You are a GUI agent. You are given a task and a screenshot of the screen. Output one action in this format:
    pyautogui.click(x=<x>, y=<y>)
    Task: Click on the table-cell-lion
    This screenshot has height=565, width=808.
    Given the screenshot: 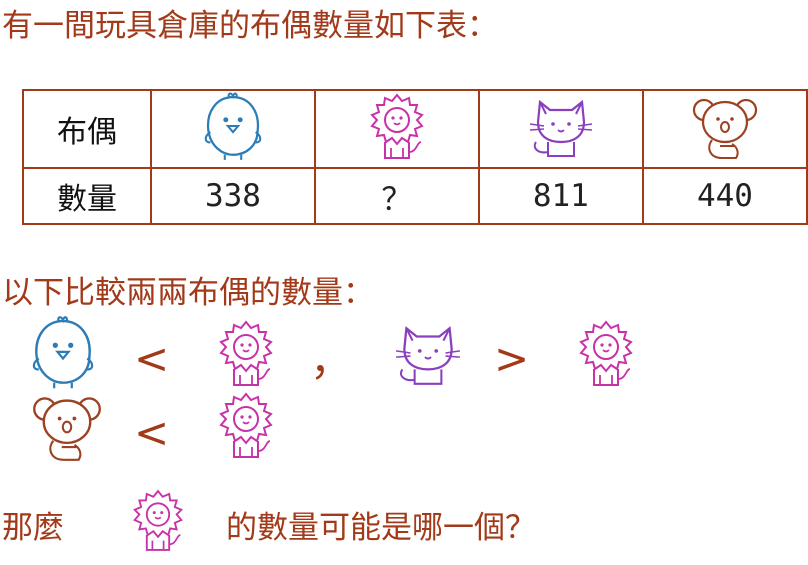 What is the action you would take?
    pyautogui.click(x=396, y=129)
    